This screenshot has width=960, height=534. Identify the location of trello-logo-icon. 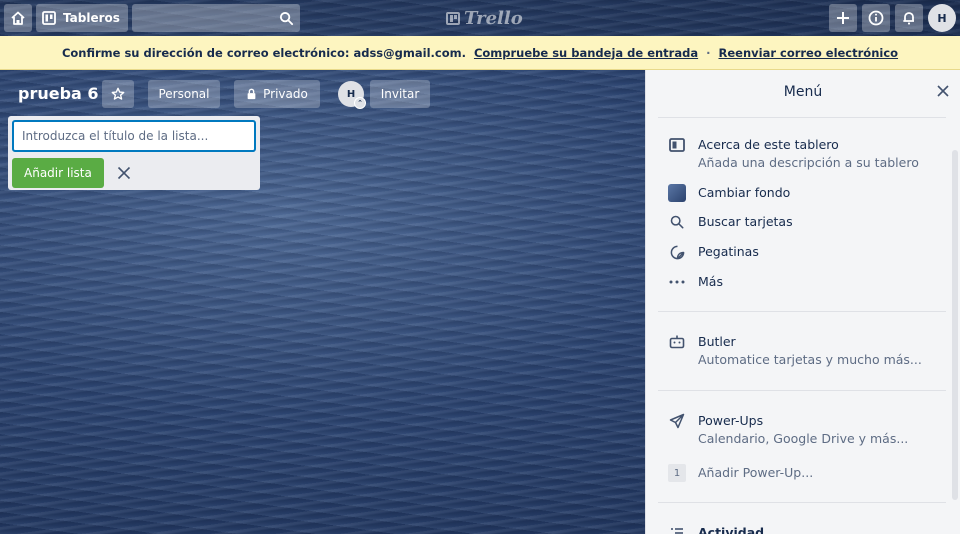
(453, 18).